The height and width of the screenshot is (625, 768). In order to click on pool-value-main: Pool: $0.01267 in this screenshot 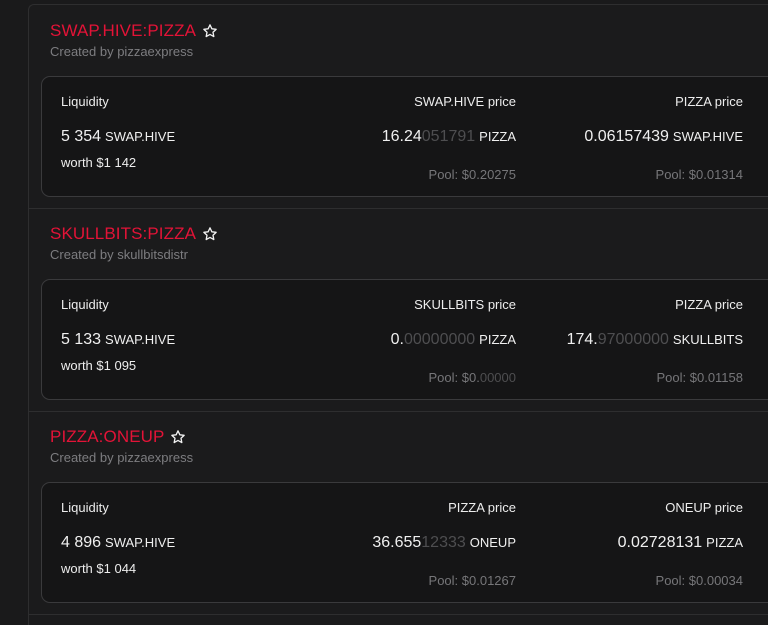, I will do `click(472, 580)`.